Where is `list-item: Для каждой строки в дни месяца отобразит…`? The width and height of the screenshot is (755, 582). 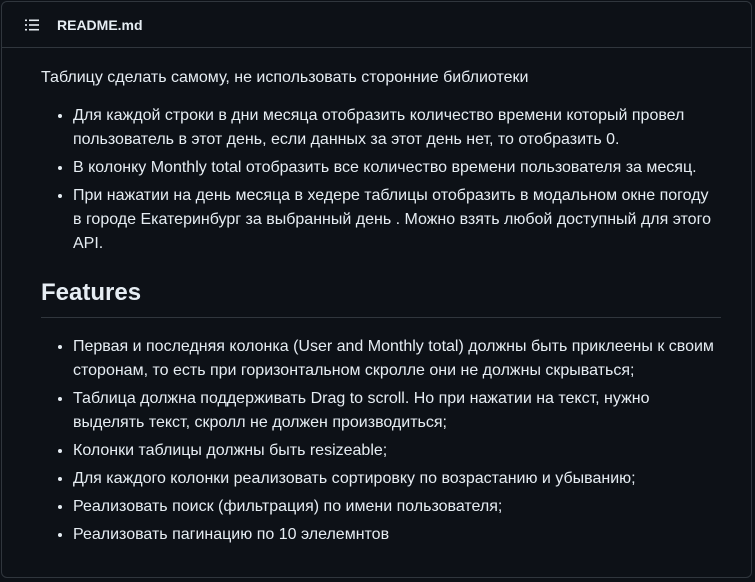 list-item: Для каждой строки в дни месяца отобразит… is located at coordinates (397, 128).